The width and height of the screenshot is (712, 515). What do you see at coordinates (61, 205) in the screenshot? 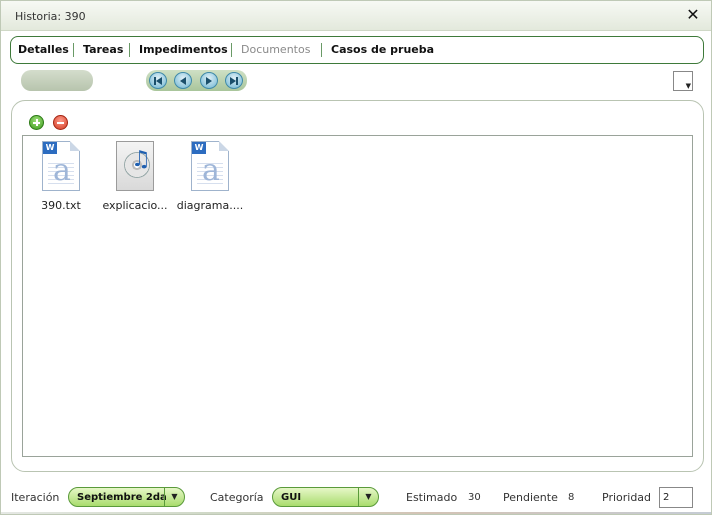
I see `file-name: 390.txt` at bounding box center [61, 205].